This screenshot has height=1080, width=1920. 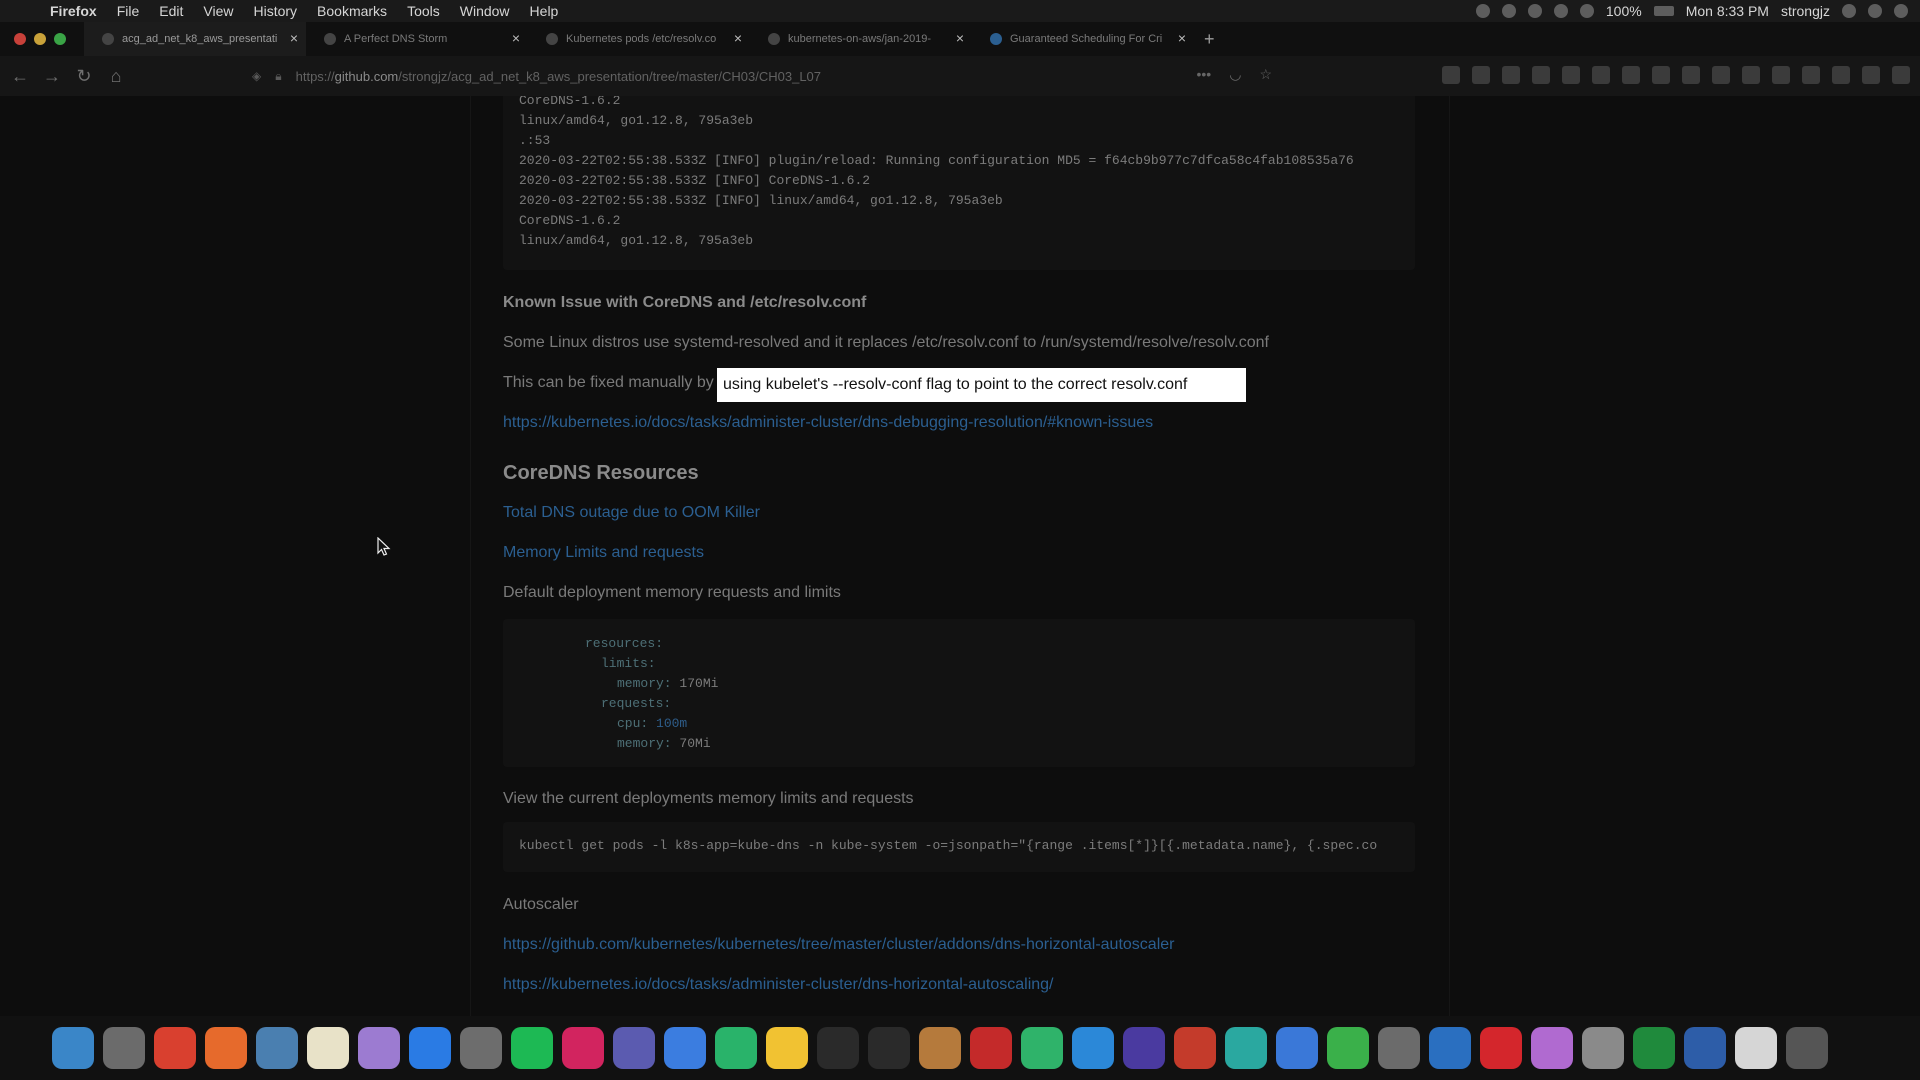 I want to click on back-arrow-icon: ←, so click(x=20, y=76).